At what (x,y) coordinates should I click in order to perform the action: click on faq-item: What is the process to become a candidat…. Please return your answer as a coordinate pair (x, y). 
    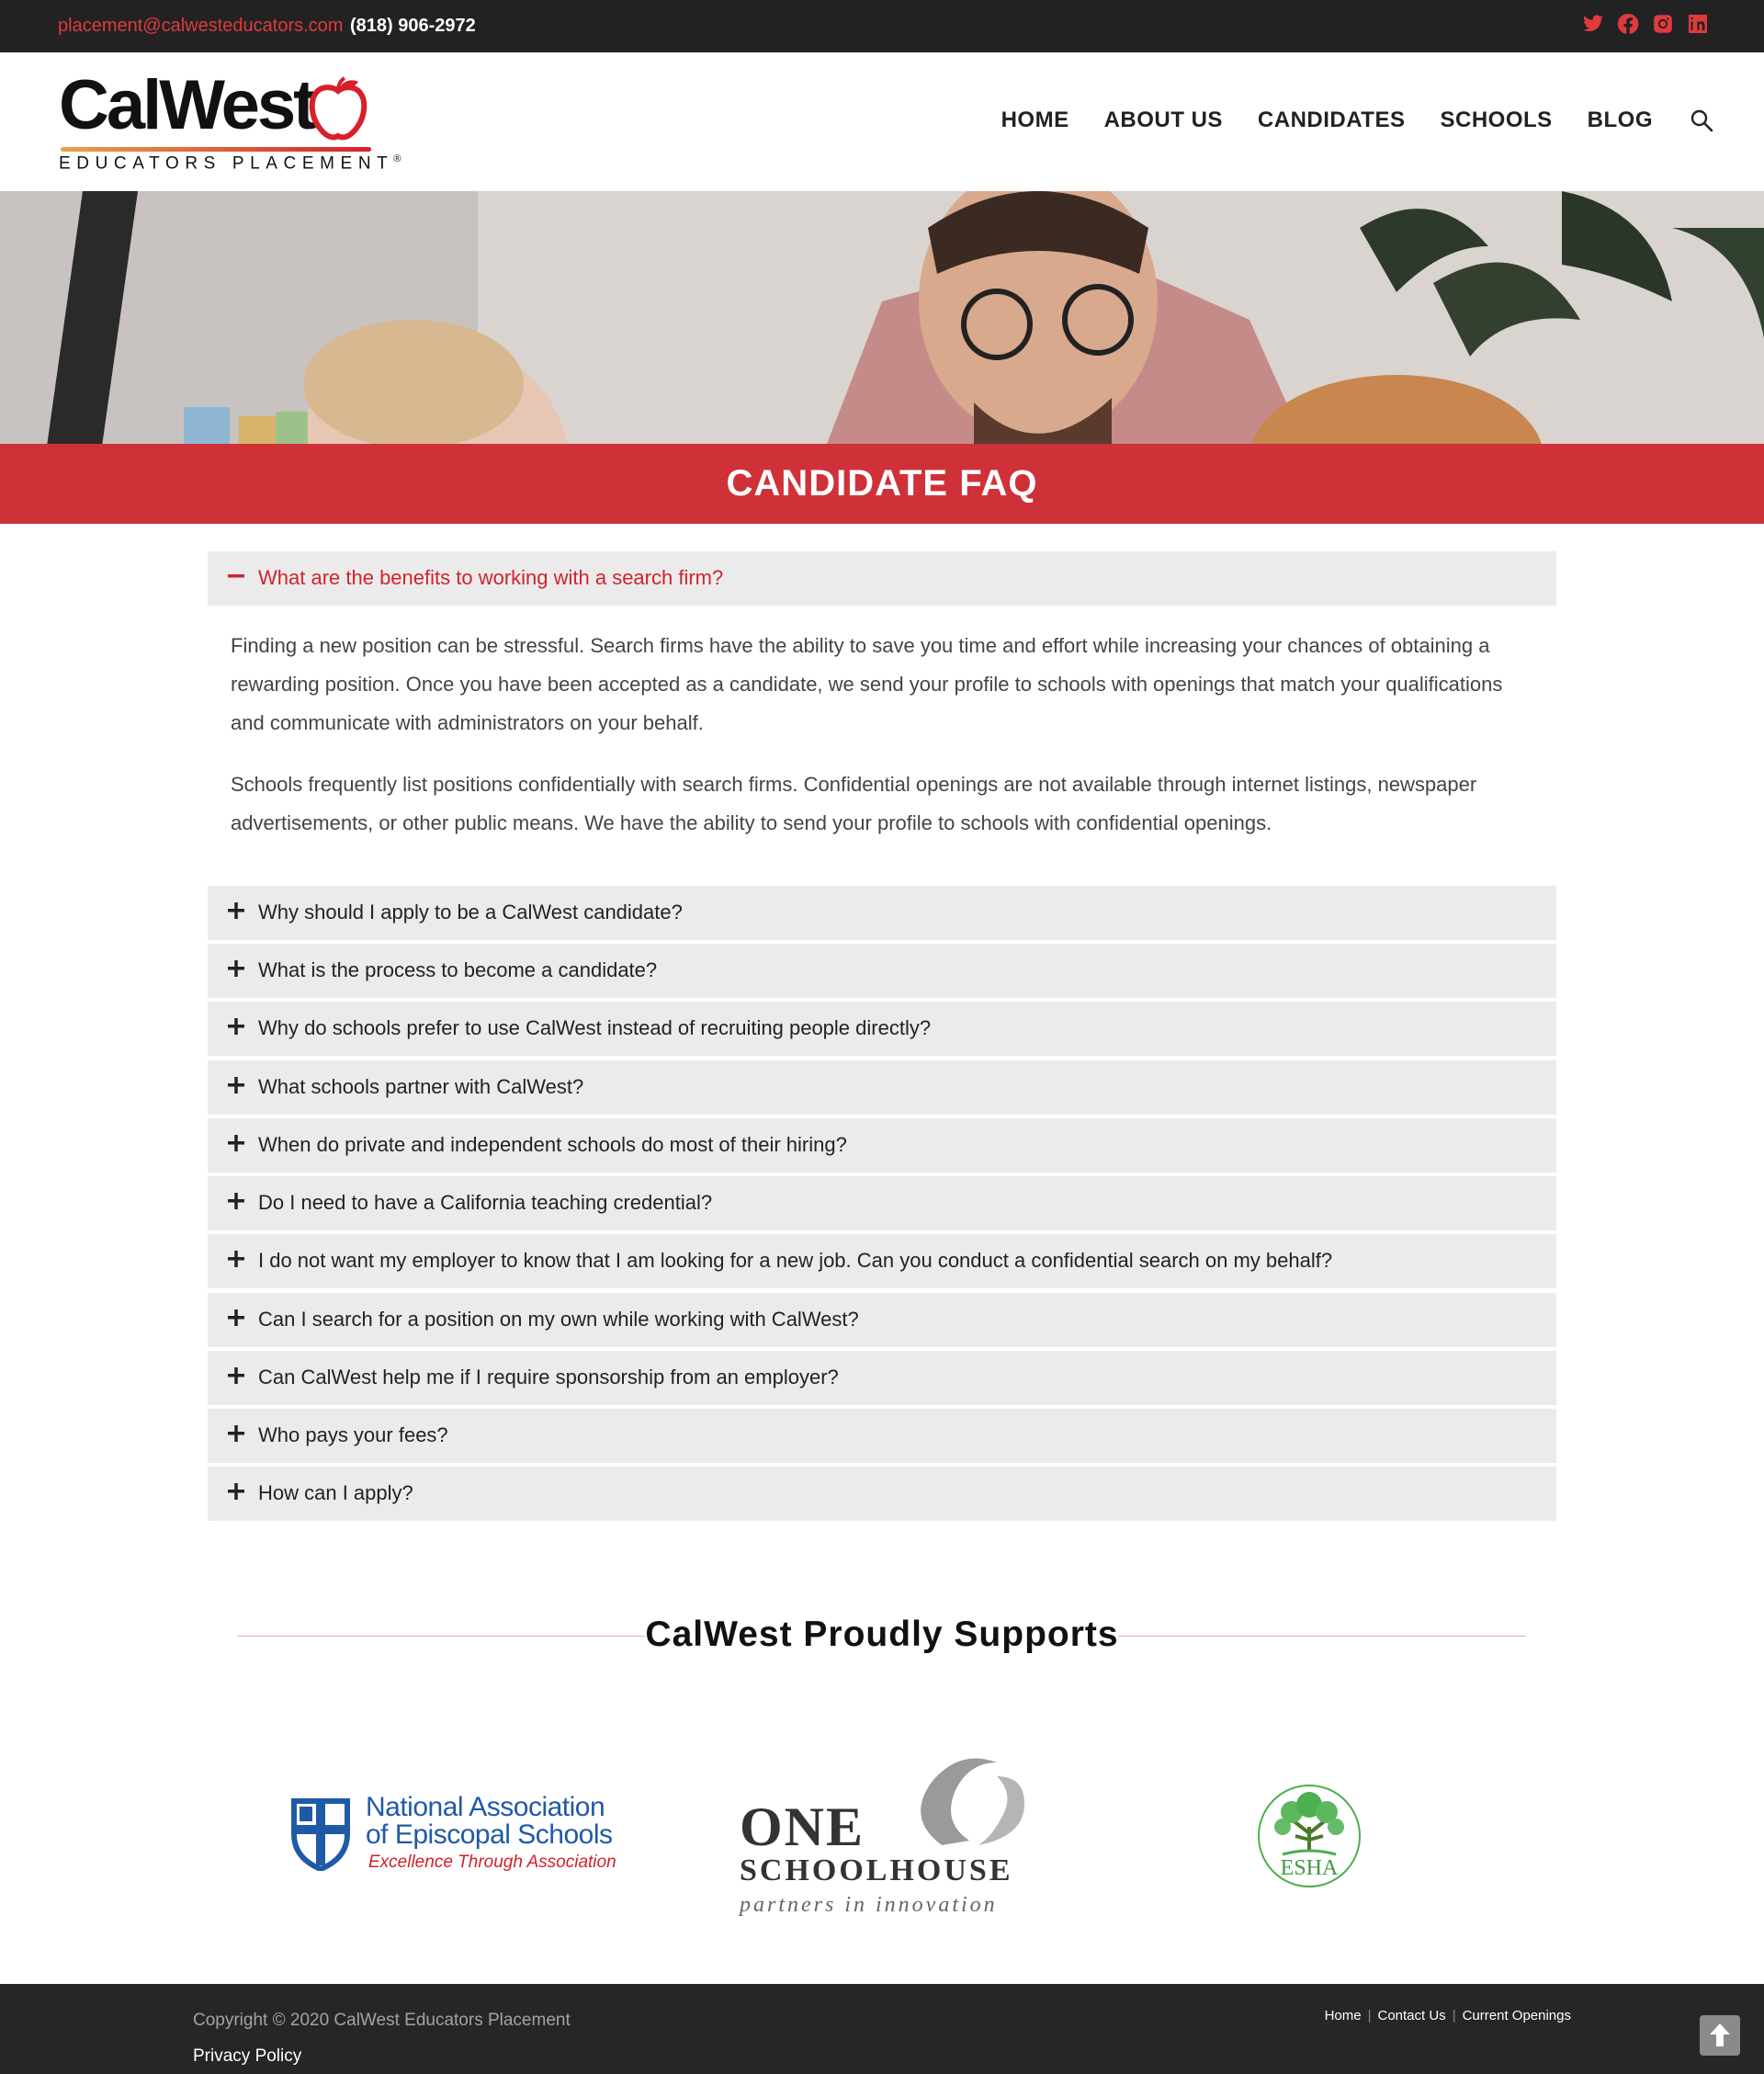
    Looking at the image, I should click on (882, 971).